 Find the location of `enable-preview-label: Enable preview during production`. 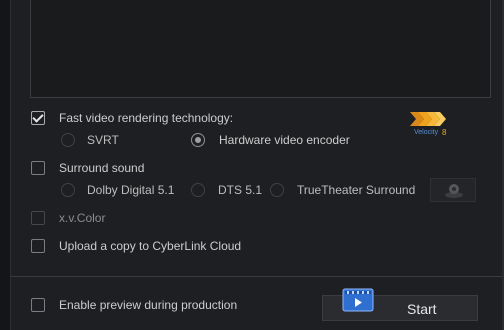

enable-preview-label: Enable preview during production is located at coordinates (148, 305).